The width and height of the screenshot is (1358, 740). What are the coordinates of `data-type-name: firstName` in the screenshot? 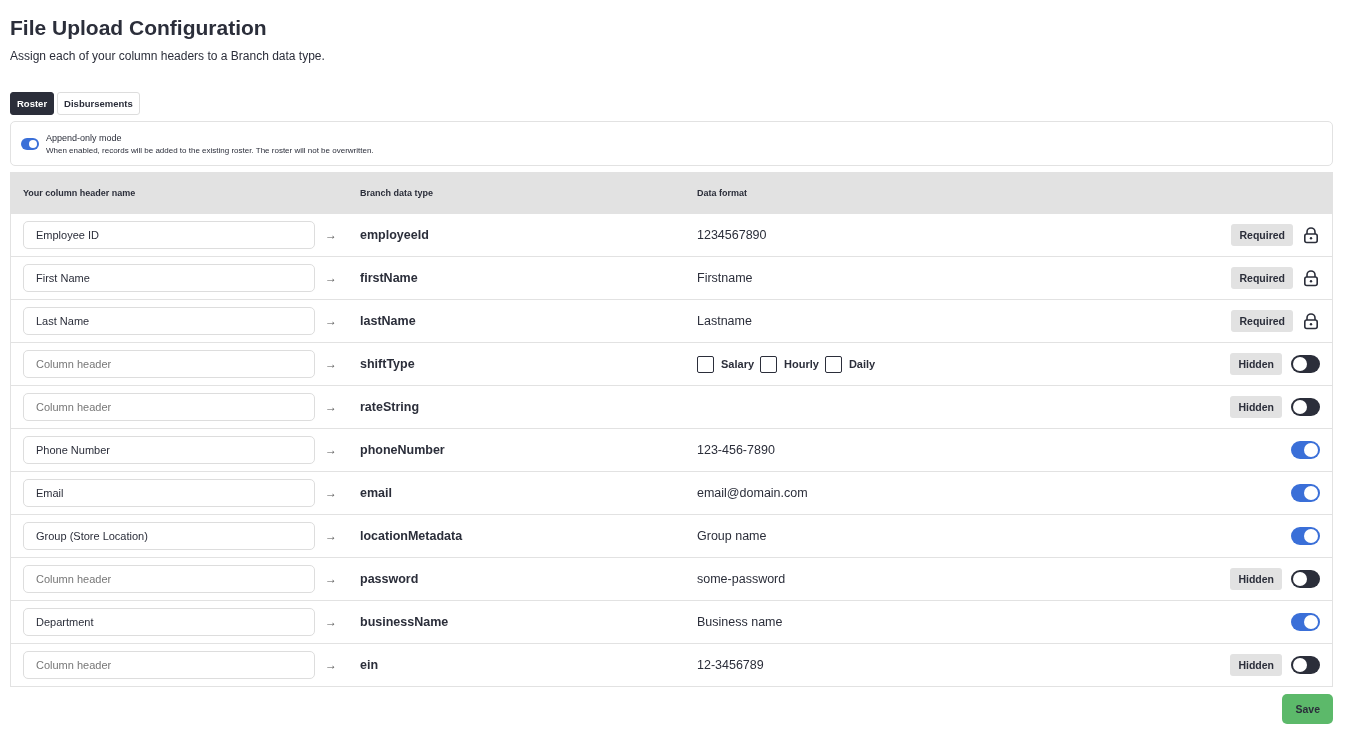 It's located at (389, 278).